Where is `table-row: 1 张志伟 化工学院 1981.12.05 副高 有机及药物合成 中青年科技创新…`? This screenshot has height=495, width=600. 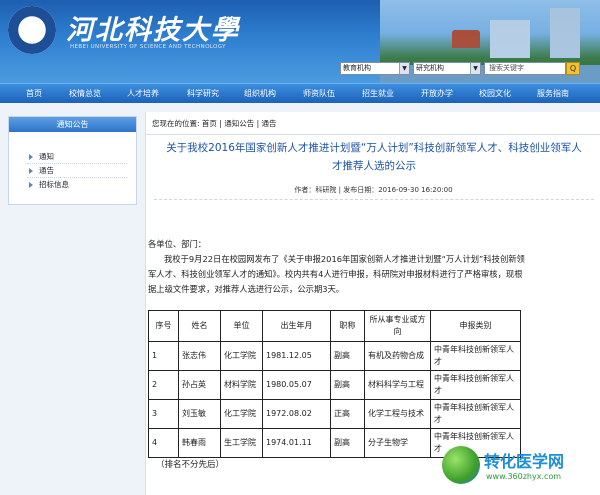
table-row: 1 张志伟 化工学院 1981.12.05 副高 有机及药物合成 中青年科技创新… is located at coordinates (334, 356).